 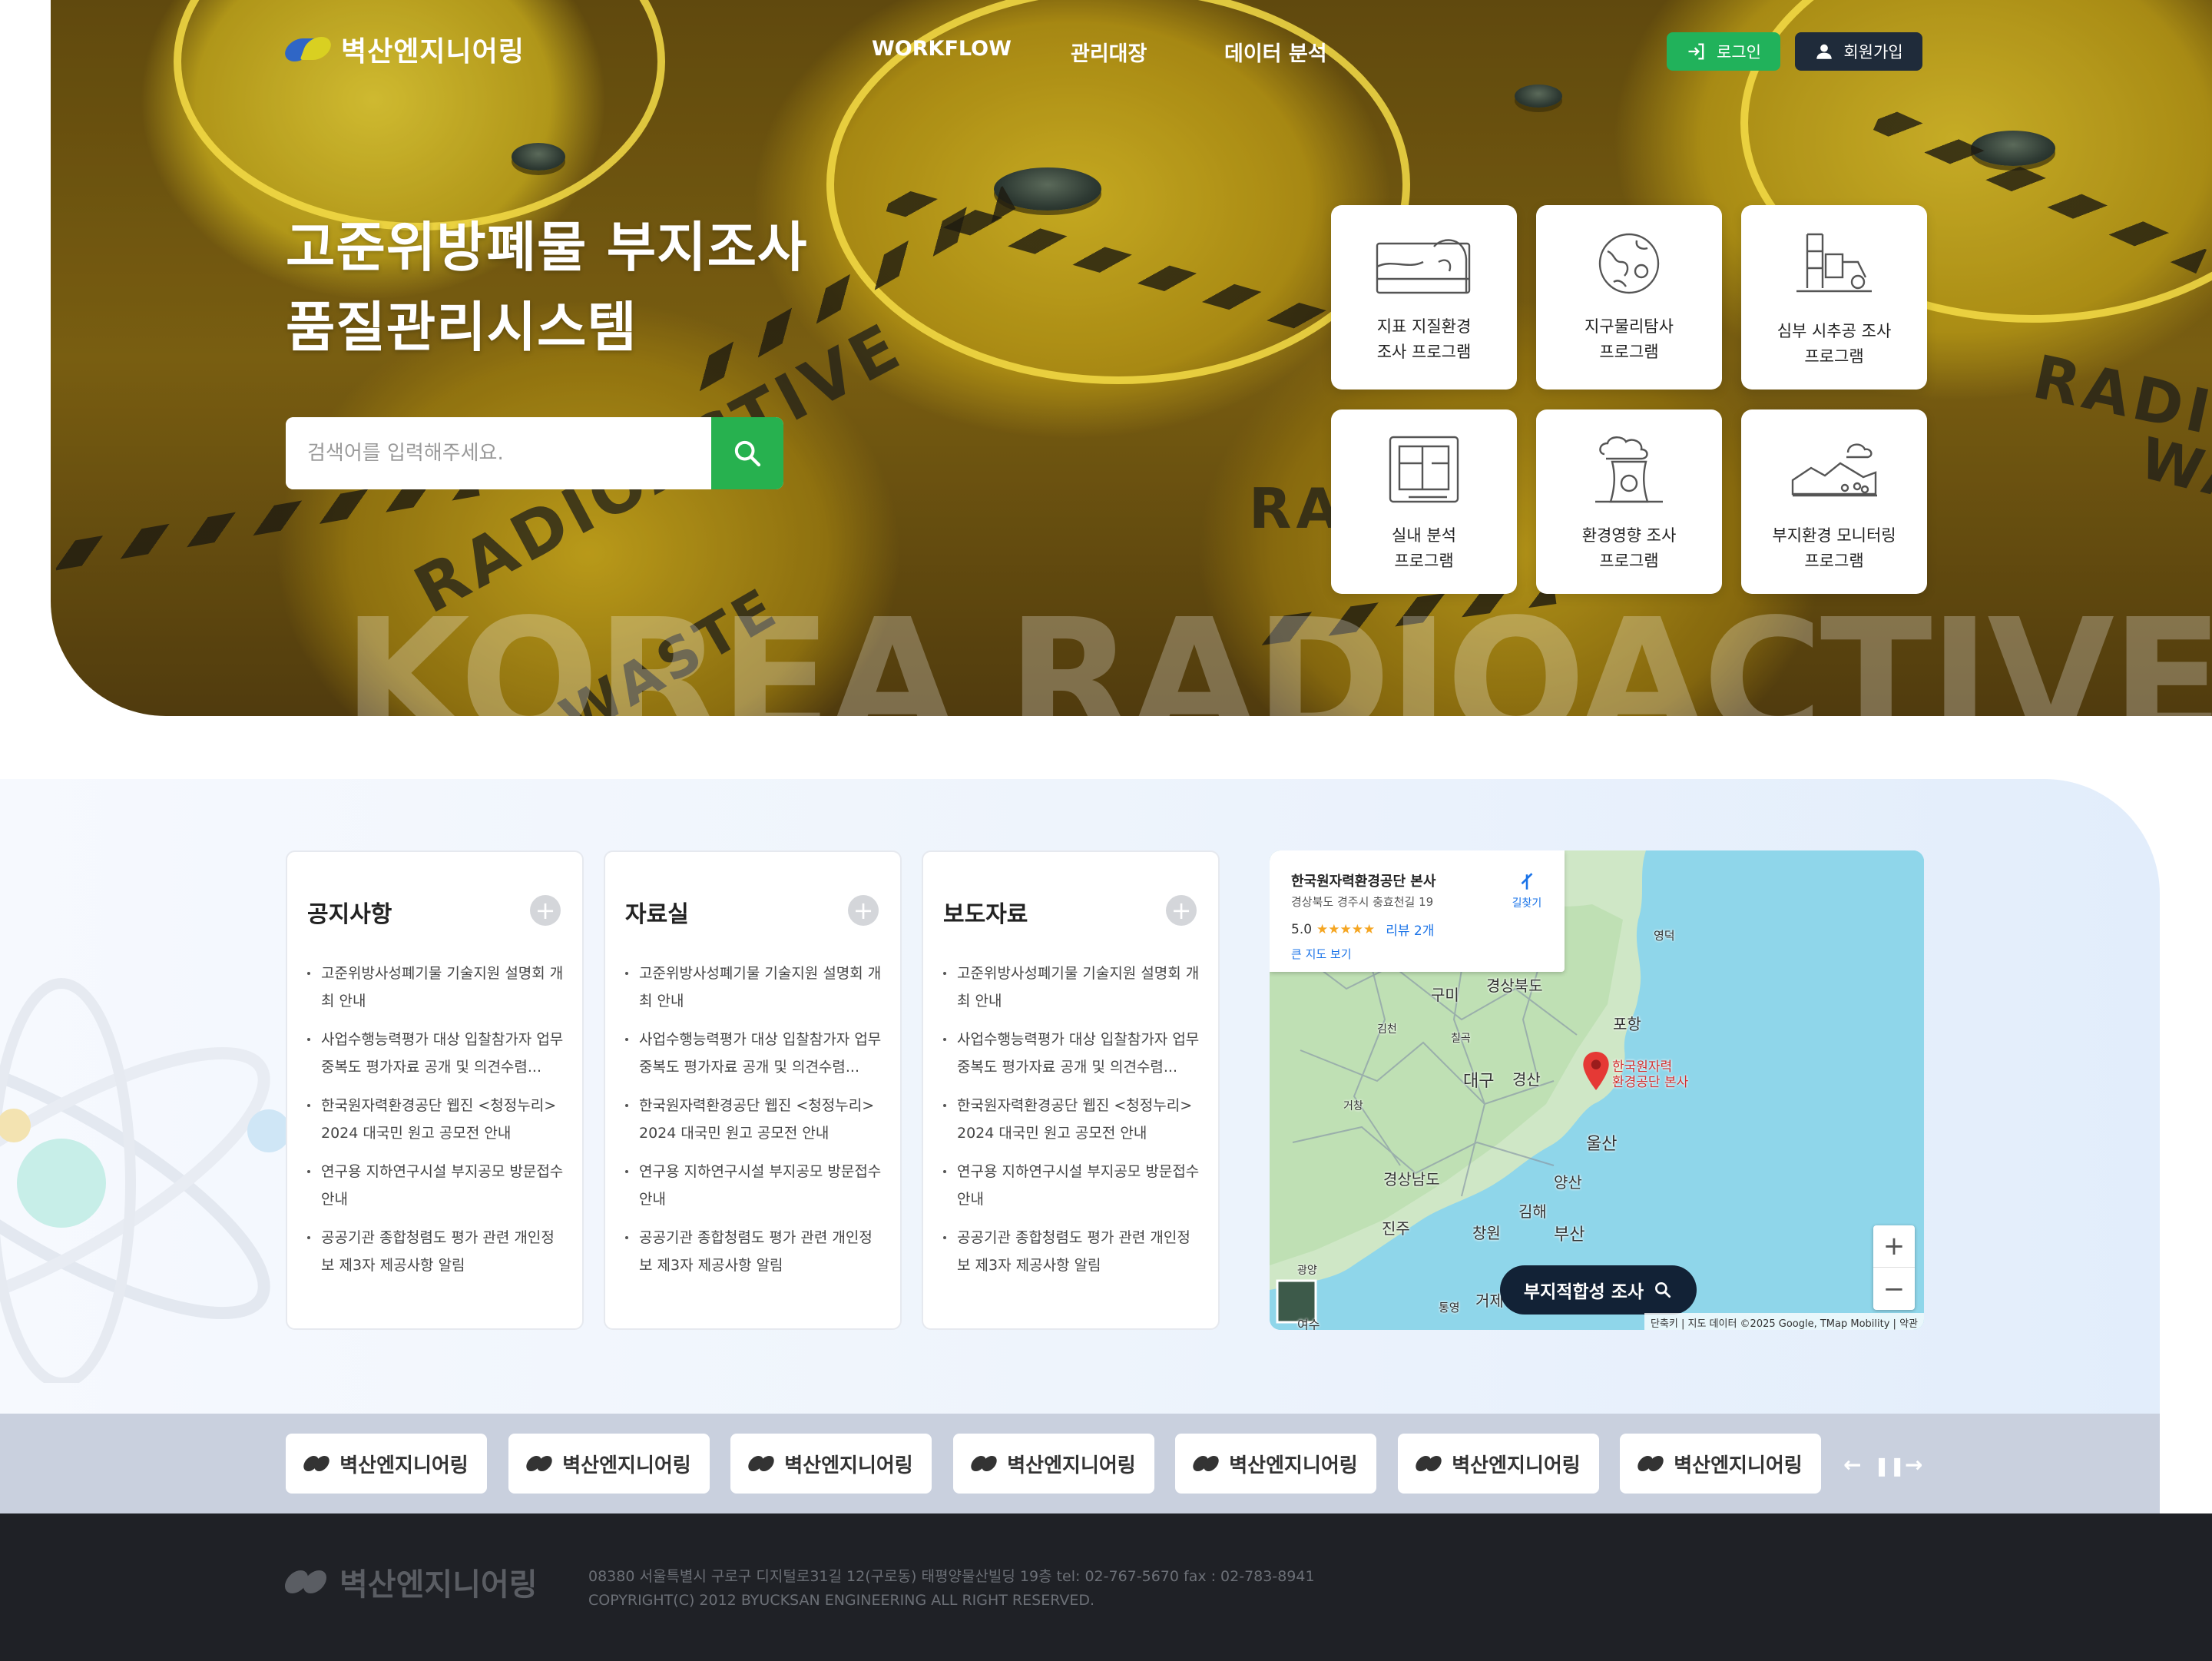 I want to click on program-label: 부지환경 모니터링 프로그램, so click(x=1834, y=548).